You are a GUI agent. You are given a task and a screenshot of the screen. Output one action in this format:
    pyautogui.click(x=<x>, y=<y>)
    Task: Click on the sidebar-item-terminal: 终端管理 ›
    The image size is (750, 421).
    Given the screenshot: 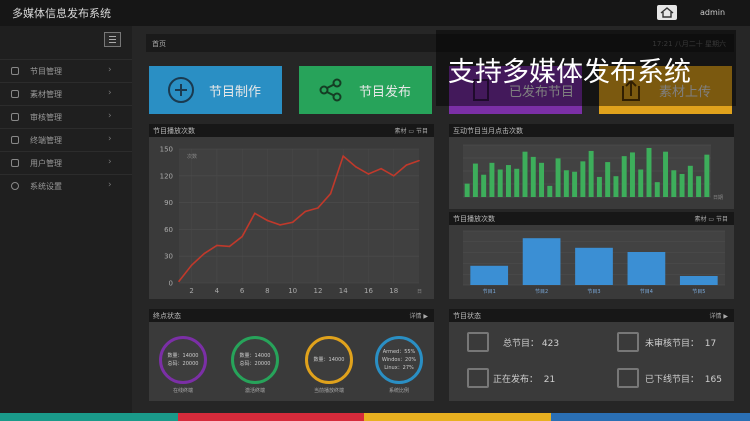 What is the action you would take?
    pyautogui.click(x=66, y=139)
    